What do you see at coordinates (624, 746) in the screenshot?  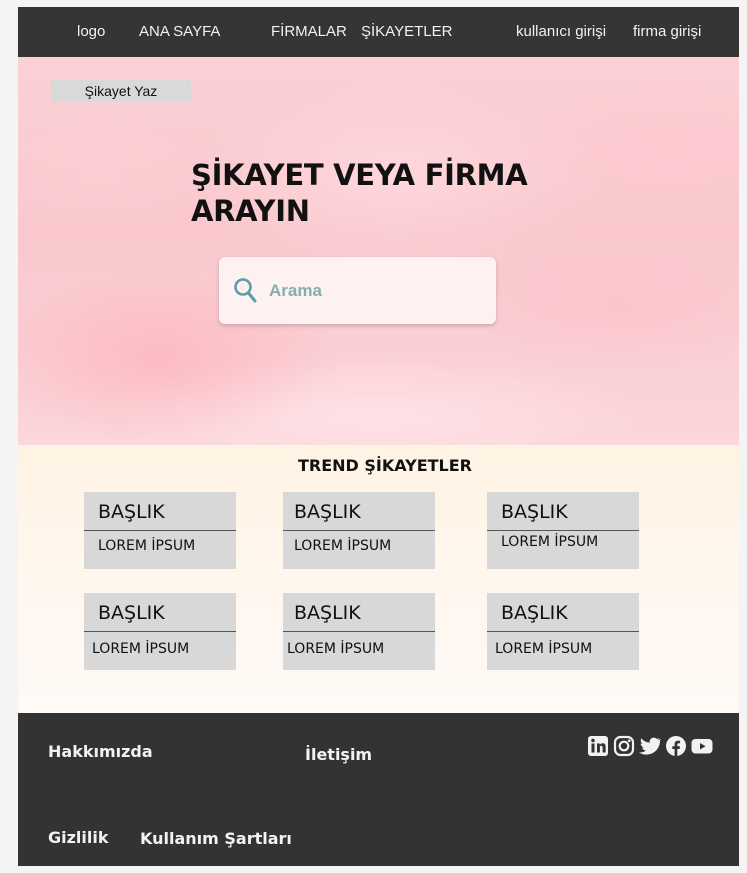 I see `instagram-icon` at bounding box center [624, 746].